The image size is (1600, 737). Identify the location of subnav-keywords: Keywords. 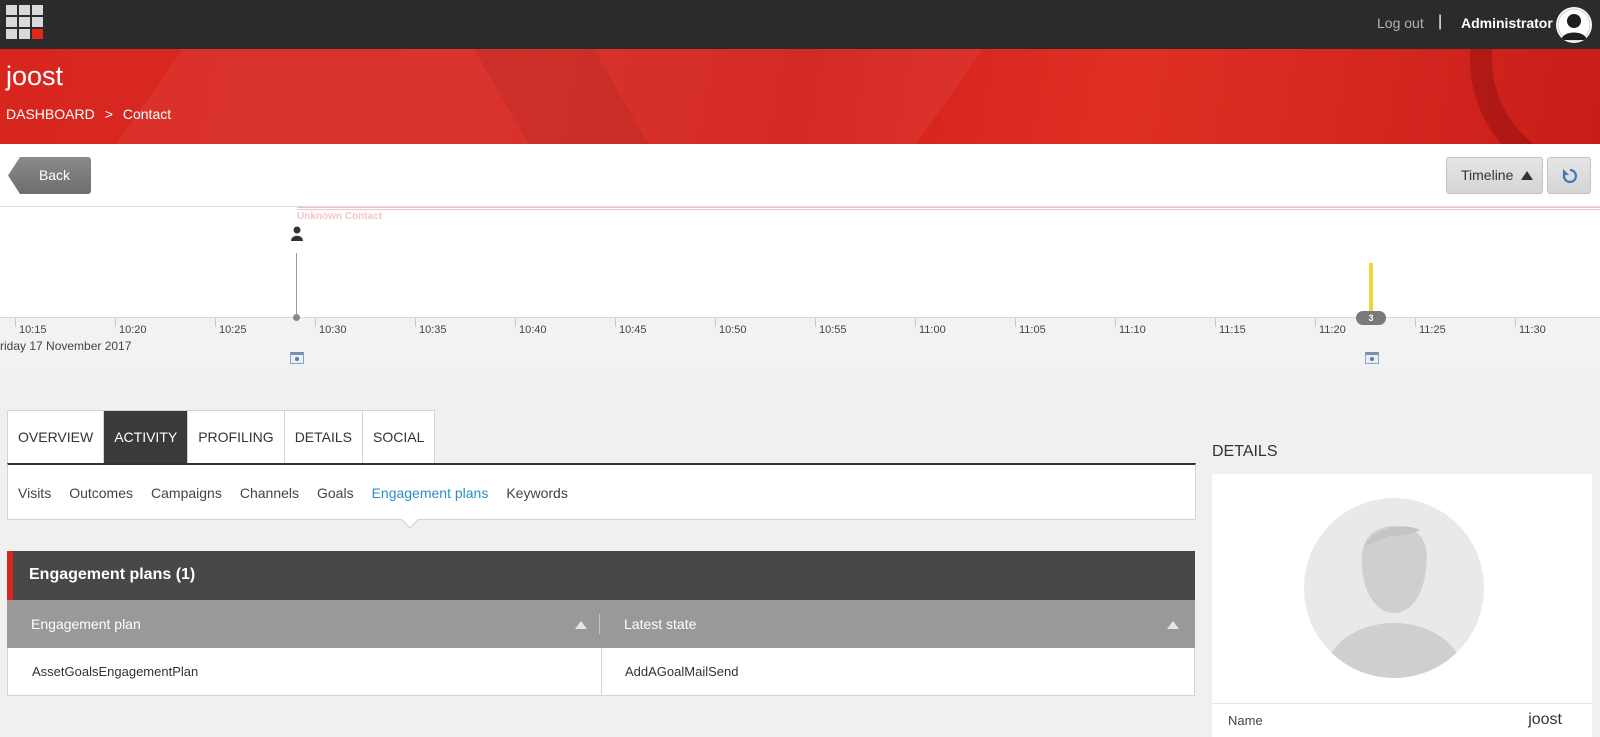
(536, 493).